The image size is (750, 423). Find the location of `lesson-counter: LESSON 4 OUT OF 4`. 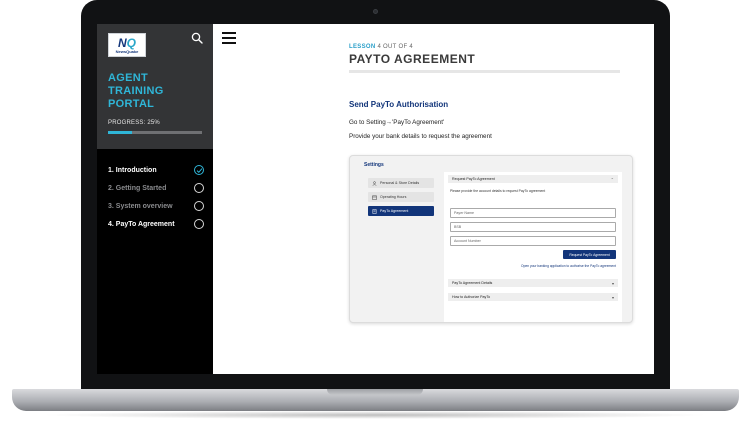

lesson-counter: LESSON 4 OUT OF 4 is located at coordinates (381, 47).